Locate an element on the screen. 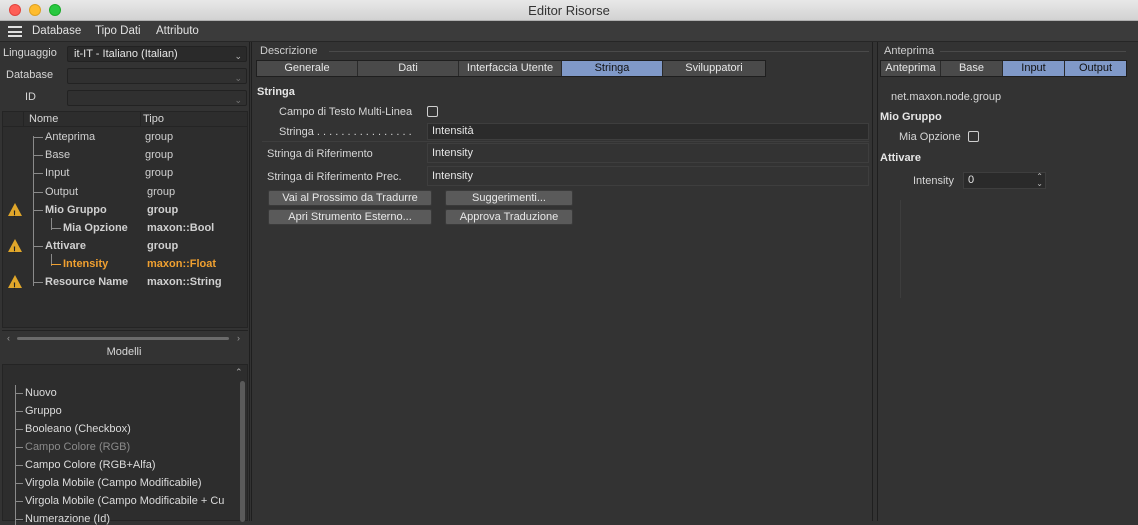  tree-row-name: Mio Gruppo is located at coordinates (76, 210).